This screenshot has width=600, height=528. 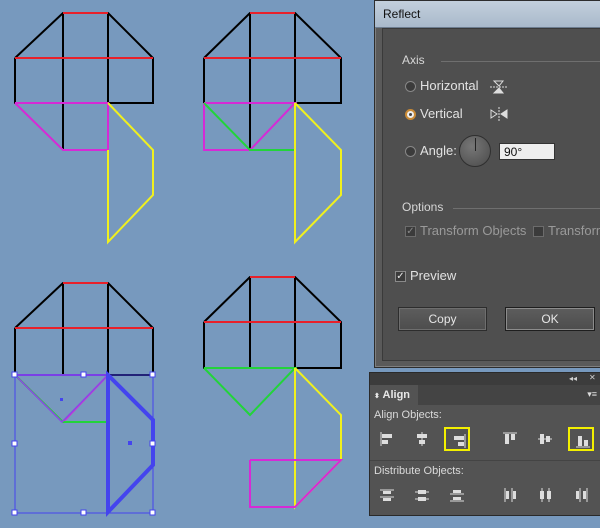 What do you see at coordinates (410, 114) in the screenshot?
I see `vertical-radio` at bounding box center [410, 114].